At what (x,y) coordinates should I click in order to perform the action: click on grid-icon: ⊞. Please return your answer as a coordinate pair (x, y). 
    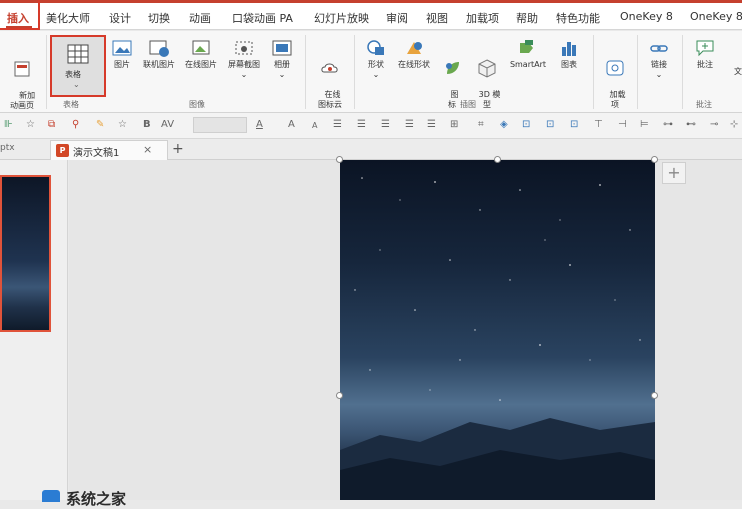
    Looking at the image, I should click on (454, 124).